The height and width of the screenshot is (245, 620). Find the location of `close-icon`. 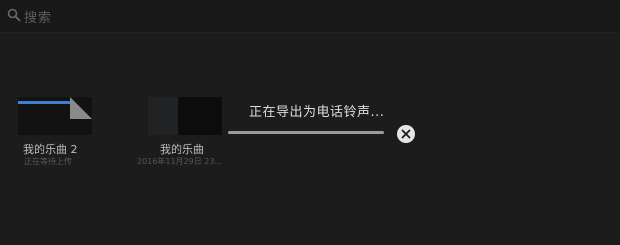

close-icon is located at coordinates (406, 134).